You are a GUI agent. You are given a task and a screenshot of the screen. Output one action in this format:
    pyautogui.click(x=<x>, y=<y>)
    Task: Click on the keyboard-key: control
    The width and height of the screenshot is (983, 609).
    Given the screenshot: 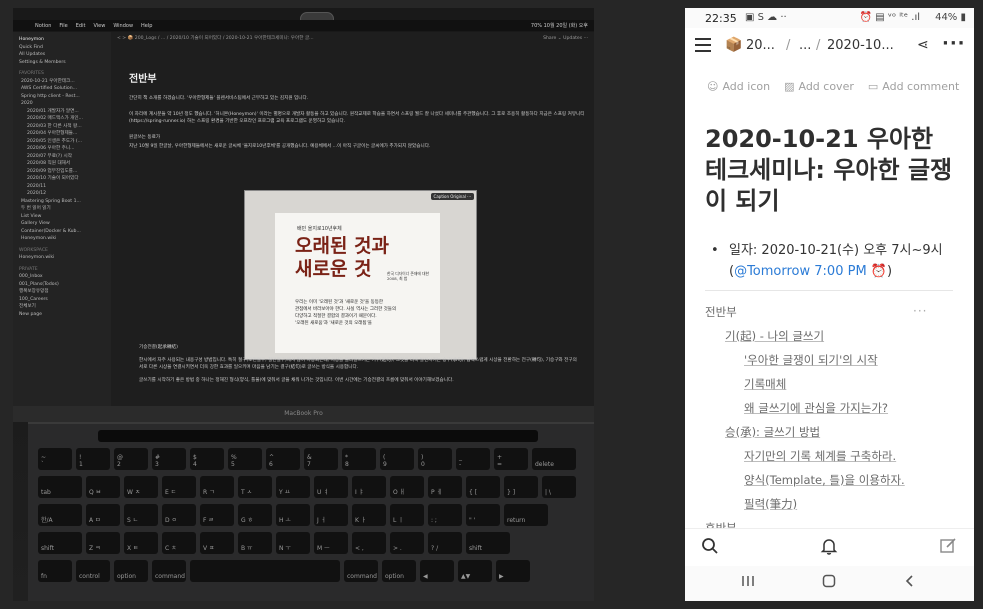 What is the action you would take?
    pyautogui.click(x=93, y=571)
    